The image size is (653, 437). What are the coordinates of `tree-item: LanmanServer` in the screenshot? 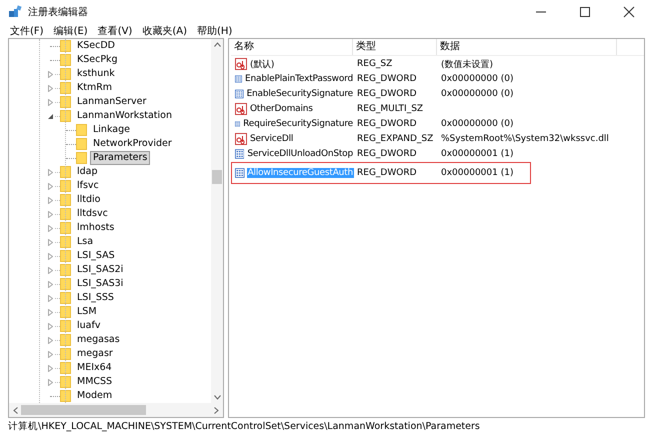 It's located at (112, 102).